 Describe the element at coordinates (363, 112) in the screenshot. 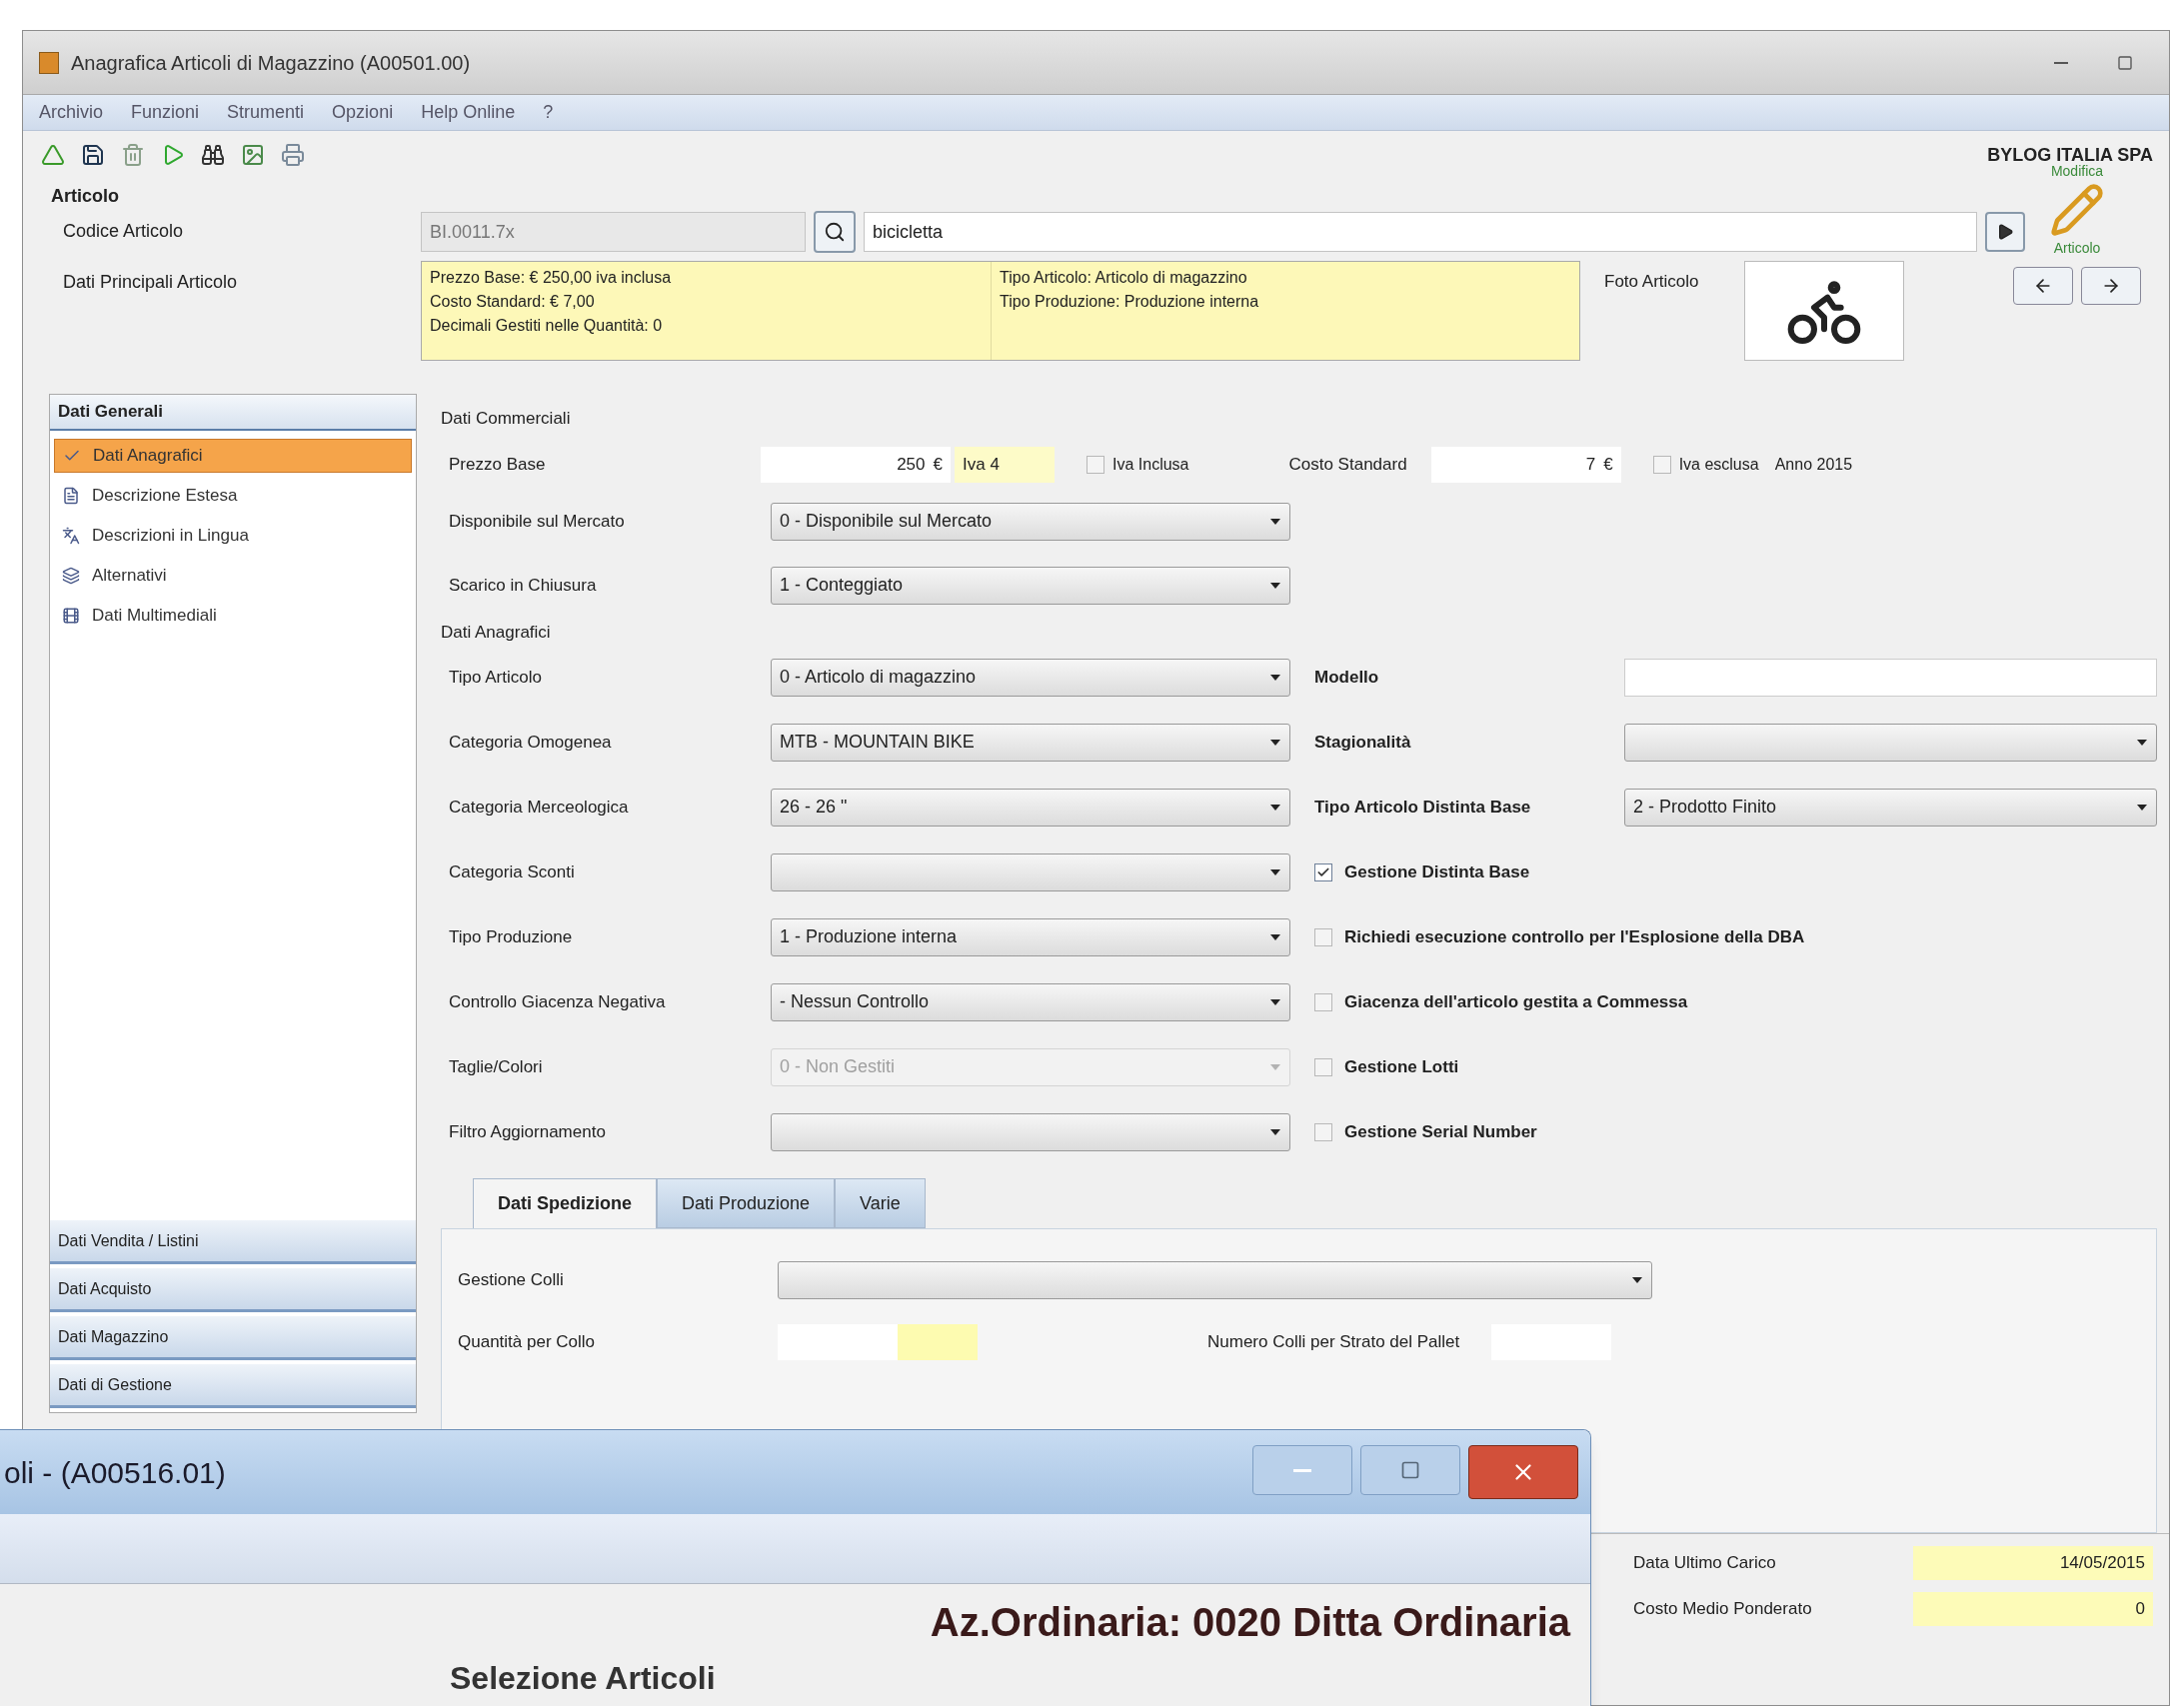

I see `menu-item: Opzioni` at that location.